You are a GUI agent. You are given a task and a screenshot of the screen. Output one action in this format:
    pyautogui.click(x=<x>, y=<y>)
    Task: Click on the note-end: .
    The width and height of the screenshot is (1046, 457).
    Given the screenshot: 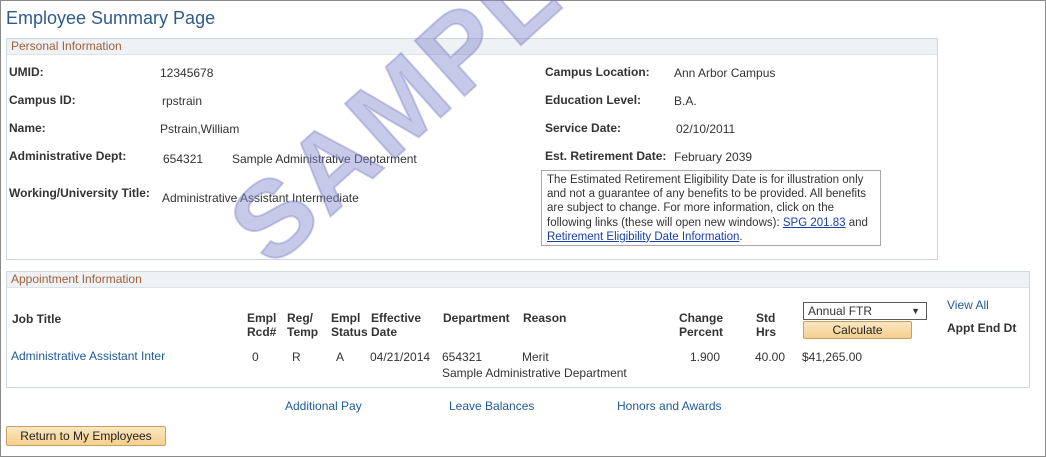 What is the action you would take?
    pyautogui.click(x=741, y=236)
    